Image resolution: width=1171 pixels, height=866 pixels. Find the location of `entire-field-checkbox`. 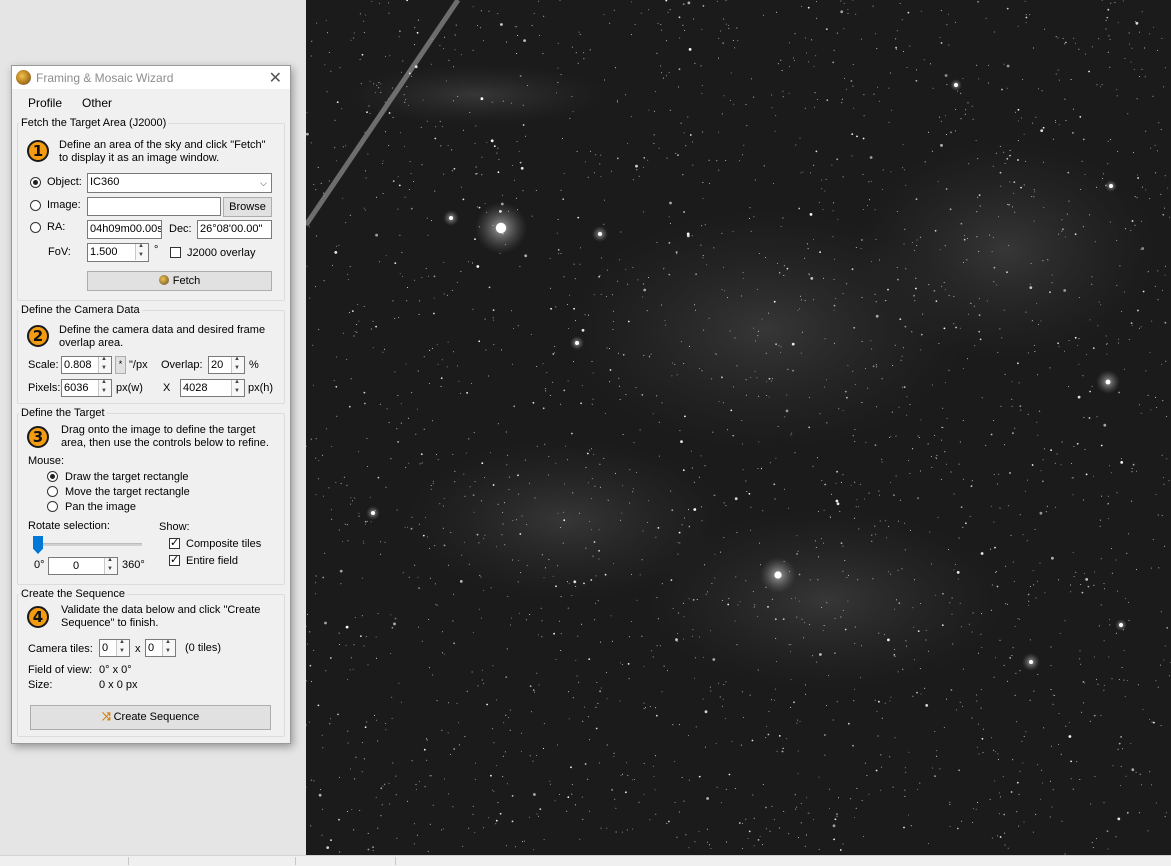

entire-field-checkbox is located at coordinates (174, 560).